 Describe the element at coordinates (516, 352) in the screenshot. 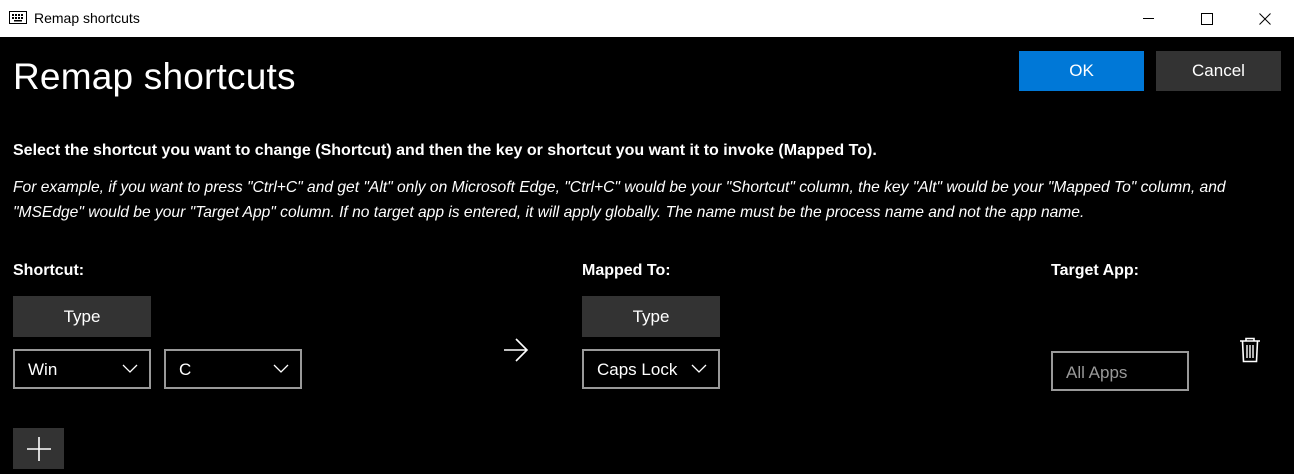

I see `arrow-right-icon` at that location.